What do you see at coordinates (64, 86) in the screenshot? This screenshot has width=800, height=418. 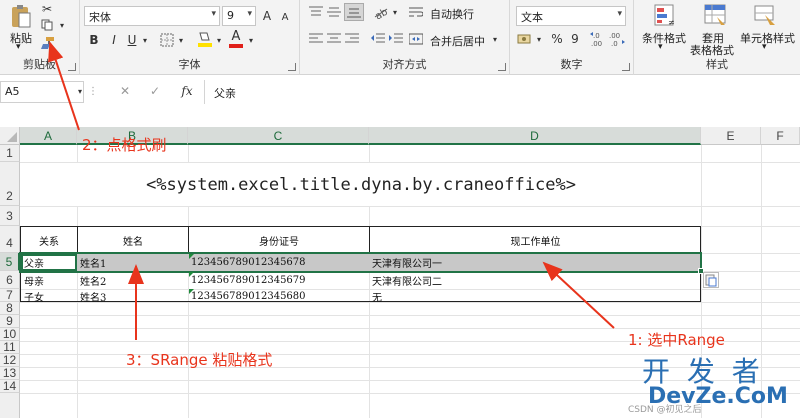 I see `arrow-format-painter` at bounding box center [64, 86].